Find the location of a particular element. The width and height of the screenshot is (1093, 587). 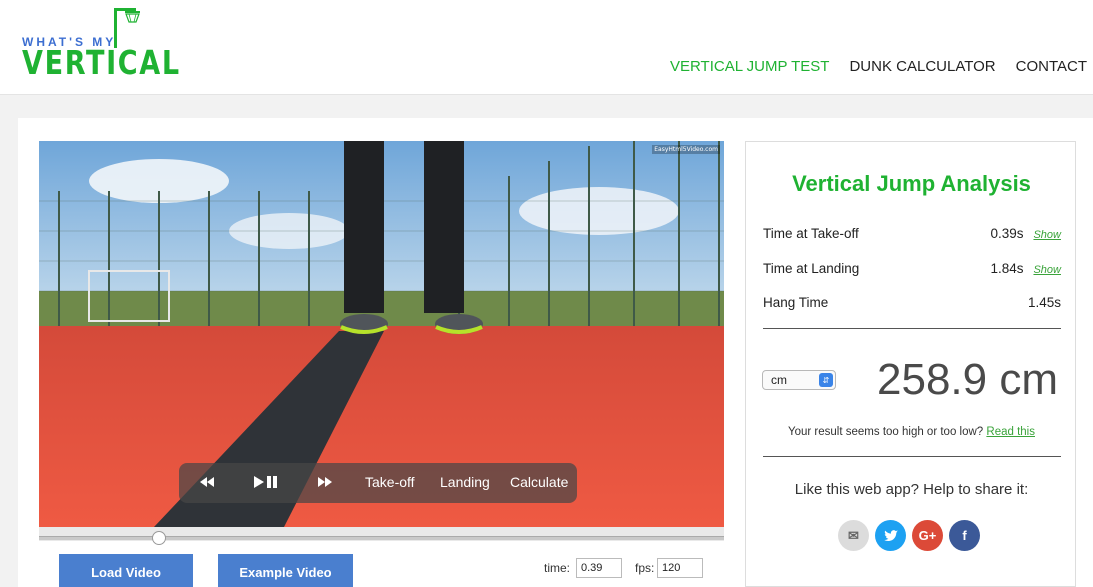

show-landing-link: Show is located at coordinates (1047, 270).